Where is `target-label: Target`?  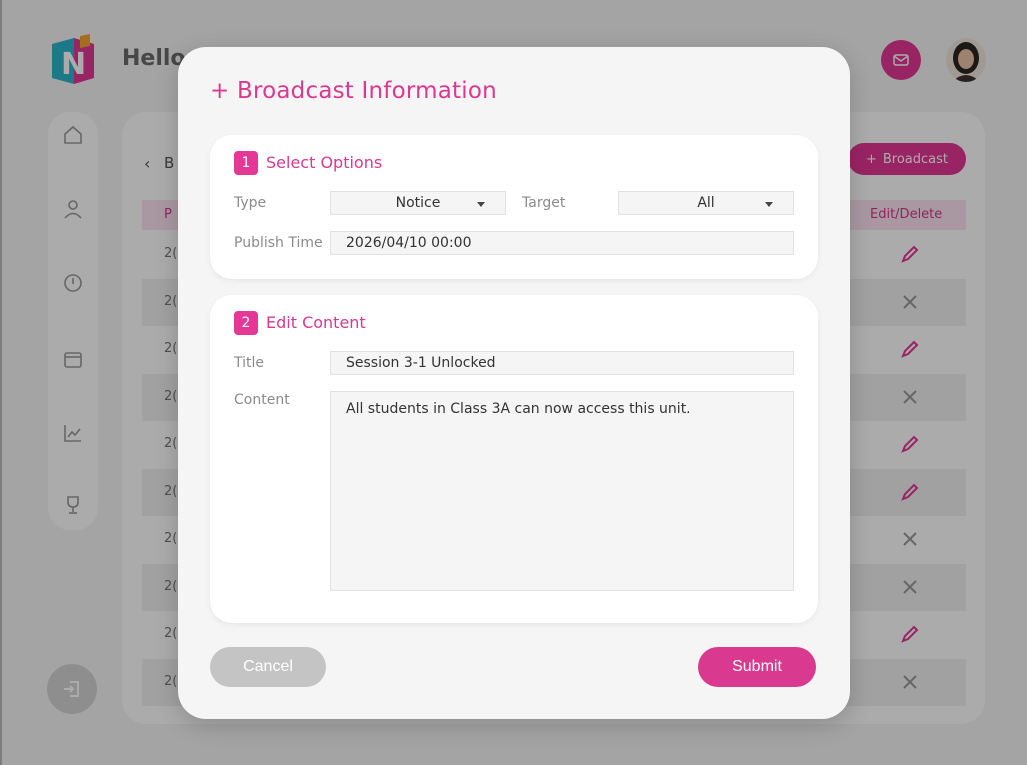 target-label: Target is located at coordinates (544, 203).